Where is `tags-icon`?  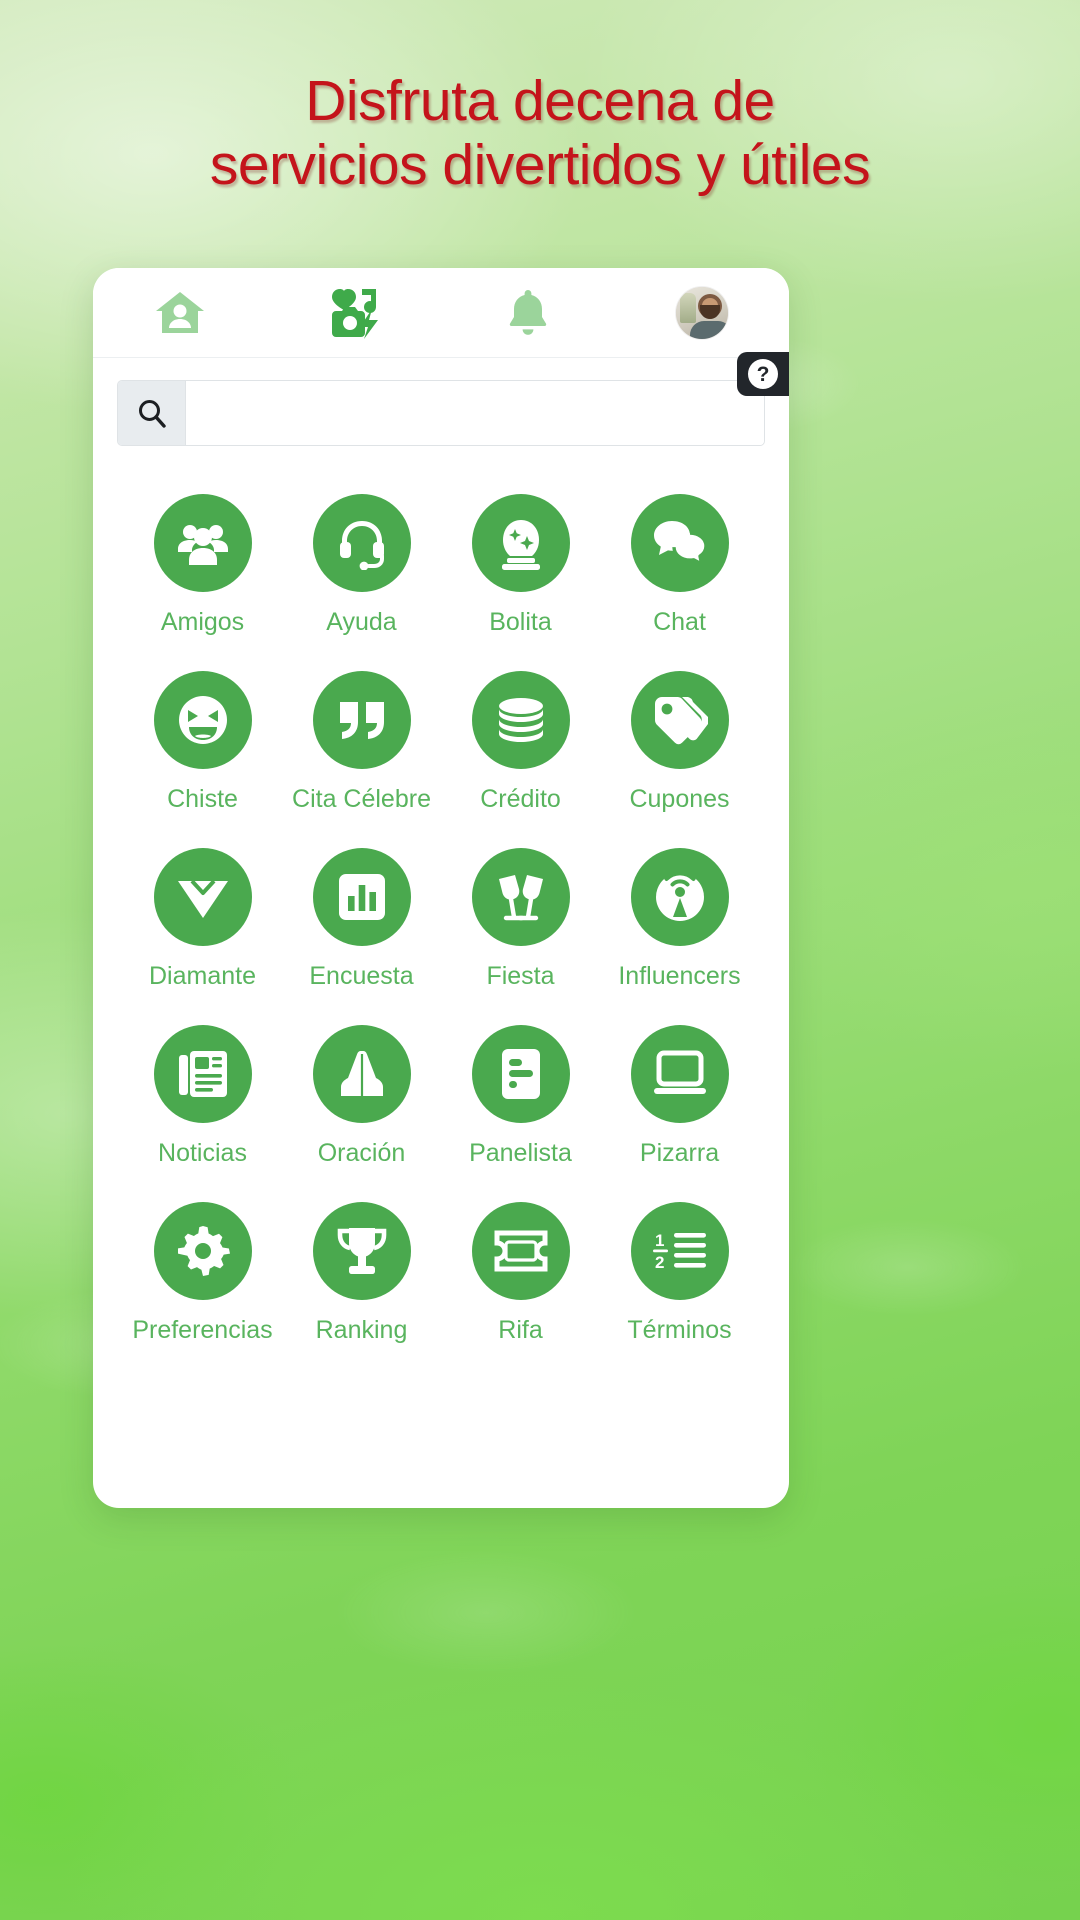
tags-icon is located at coordinates (679, 720).